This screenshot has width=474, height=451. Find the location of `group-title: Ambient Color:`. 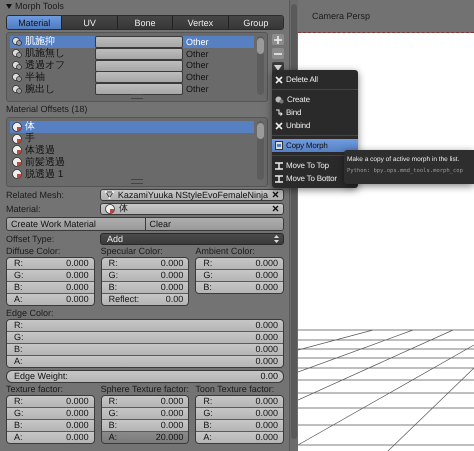

group-title: Ambient Color: is located at coordinates (225, 251).